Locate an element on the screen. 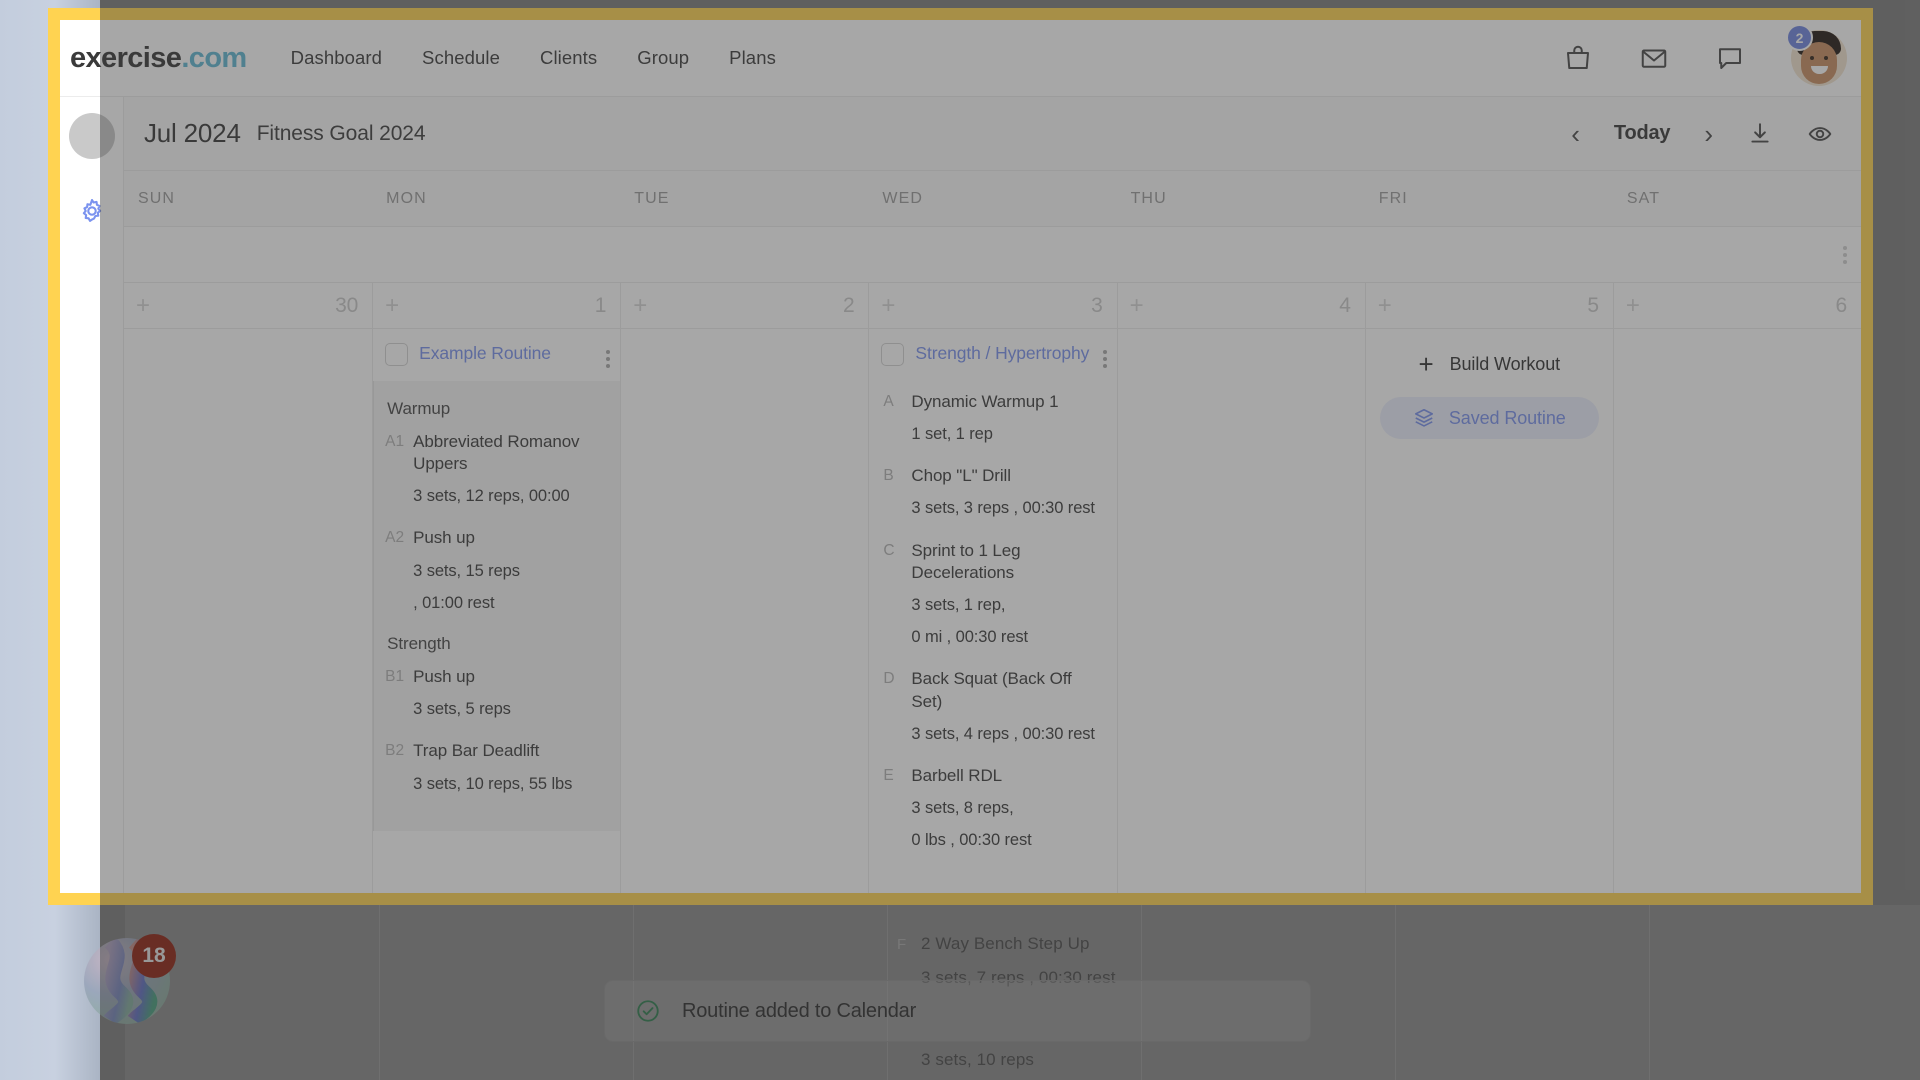  page-title: Jul 2024 is located at coordinates (192, 133).